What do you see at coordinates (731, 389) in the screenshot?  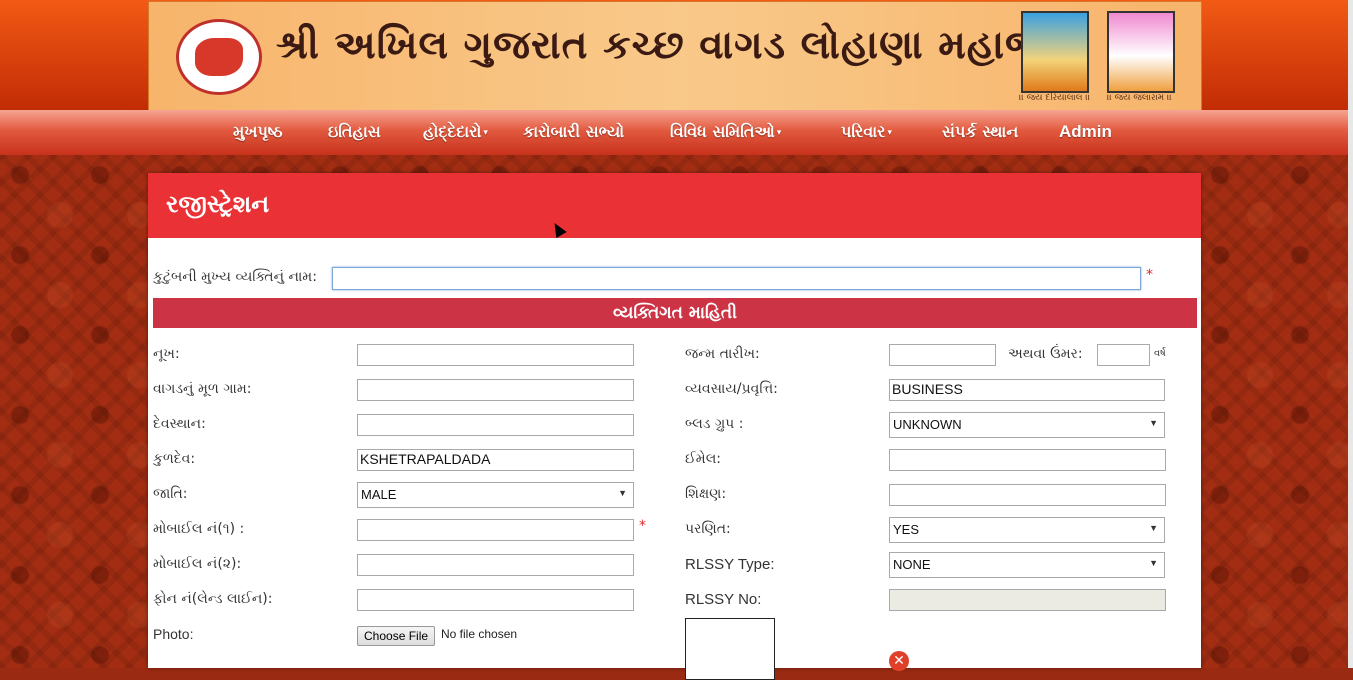 I see `occupation-label: વ્યવસાય/પ્રવૃત્તિ:` at bounding box center [731, 389].